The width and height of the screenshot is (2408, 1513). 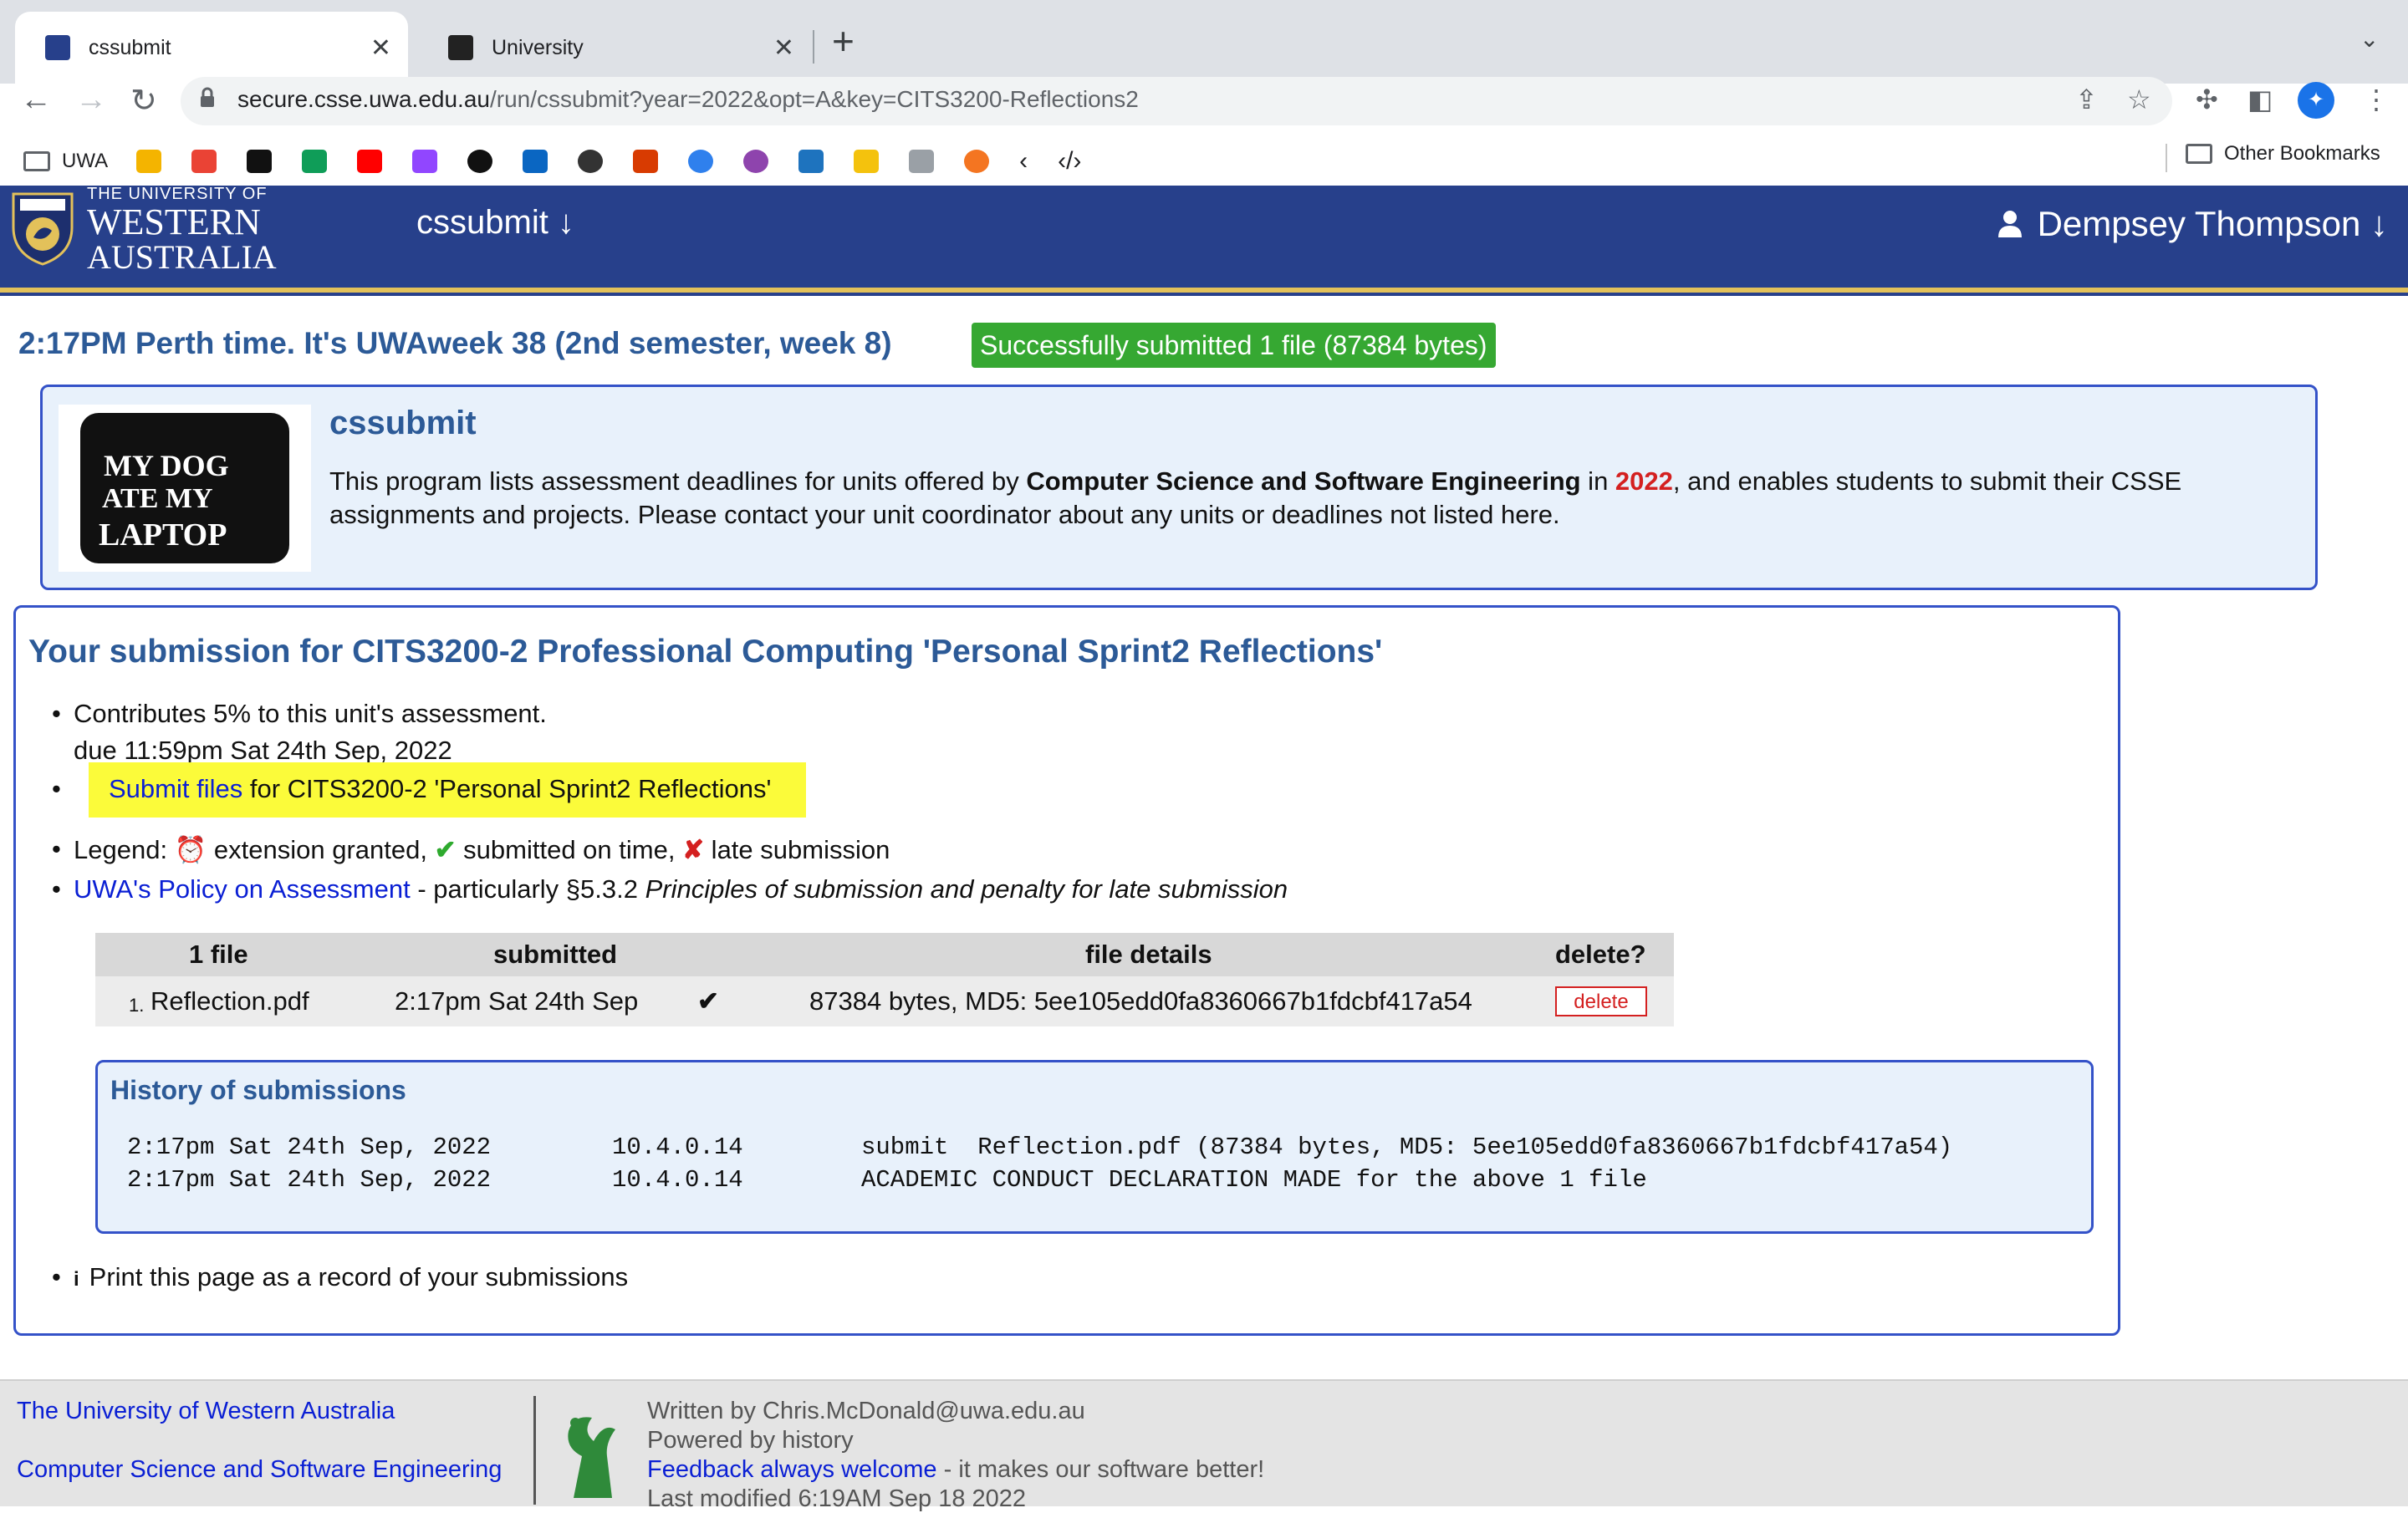 What do you see at coordinates (2316, 100) in the screenshot?
I see `profile-avatar: ✦` at bounding box center [2316, 100].